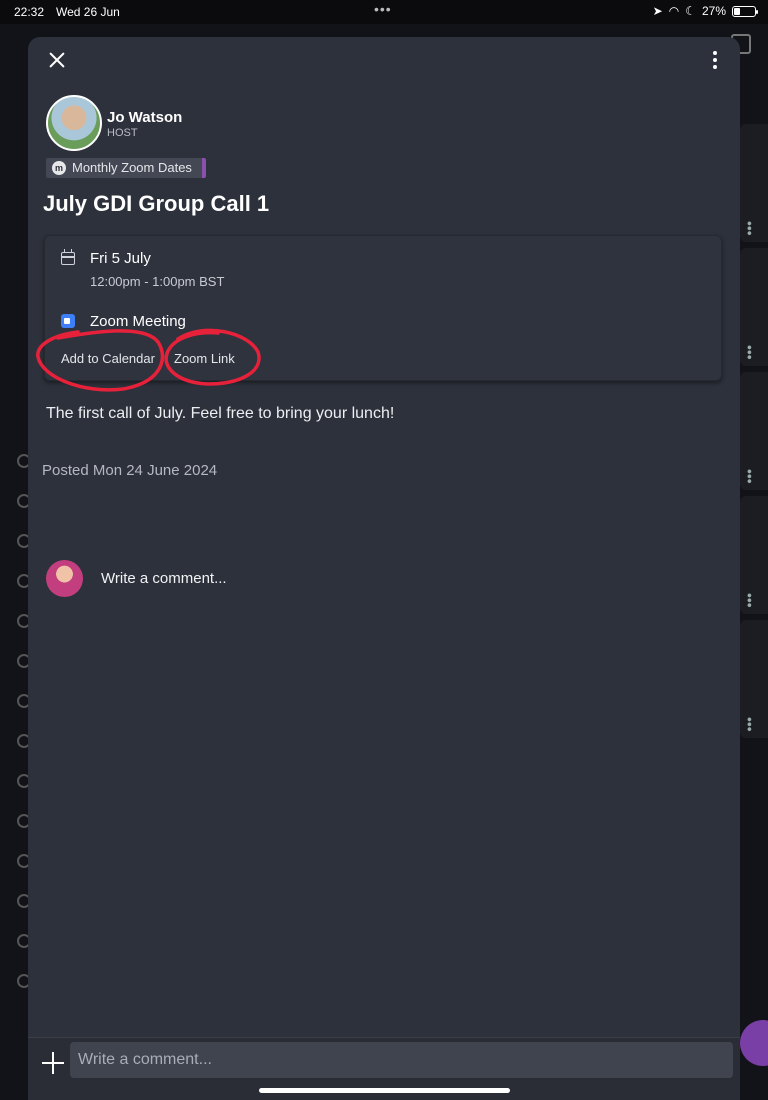 The height and width of the screenshot is (1100, 768). What do you see at coordinates (122, 133) in the screenshot?
I see `host-role: HOST` at bounding box center [122, 133].